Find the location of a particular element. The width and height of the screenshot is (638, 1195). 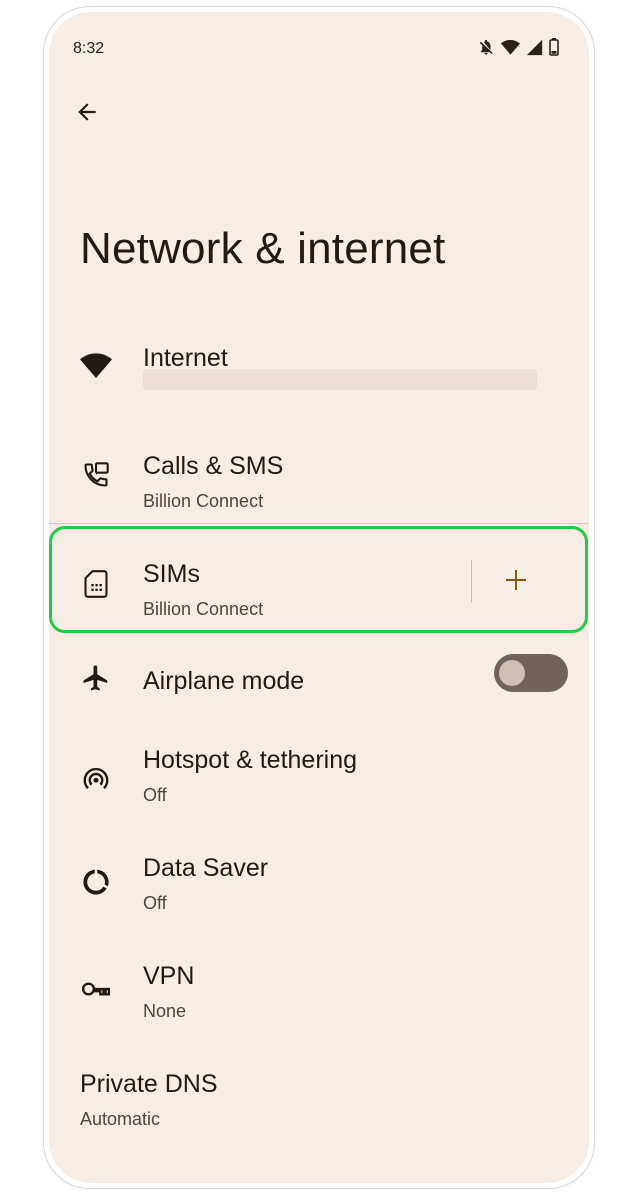

airplane-mode-toggle is located at coordinates (531, 673).